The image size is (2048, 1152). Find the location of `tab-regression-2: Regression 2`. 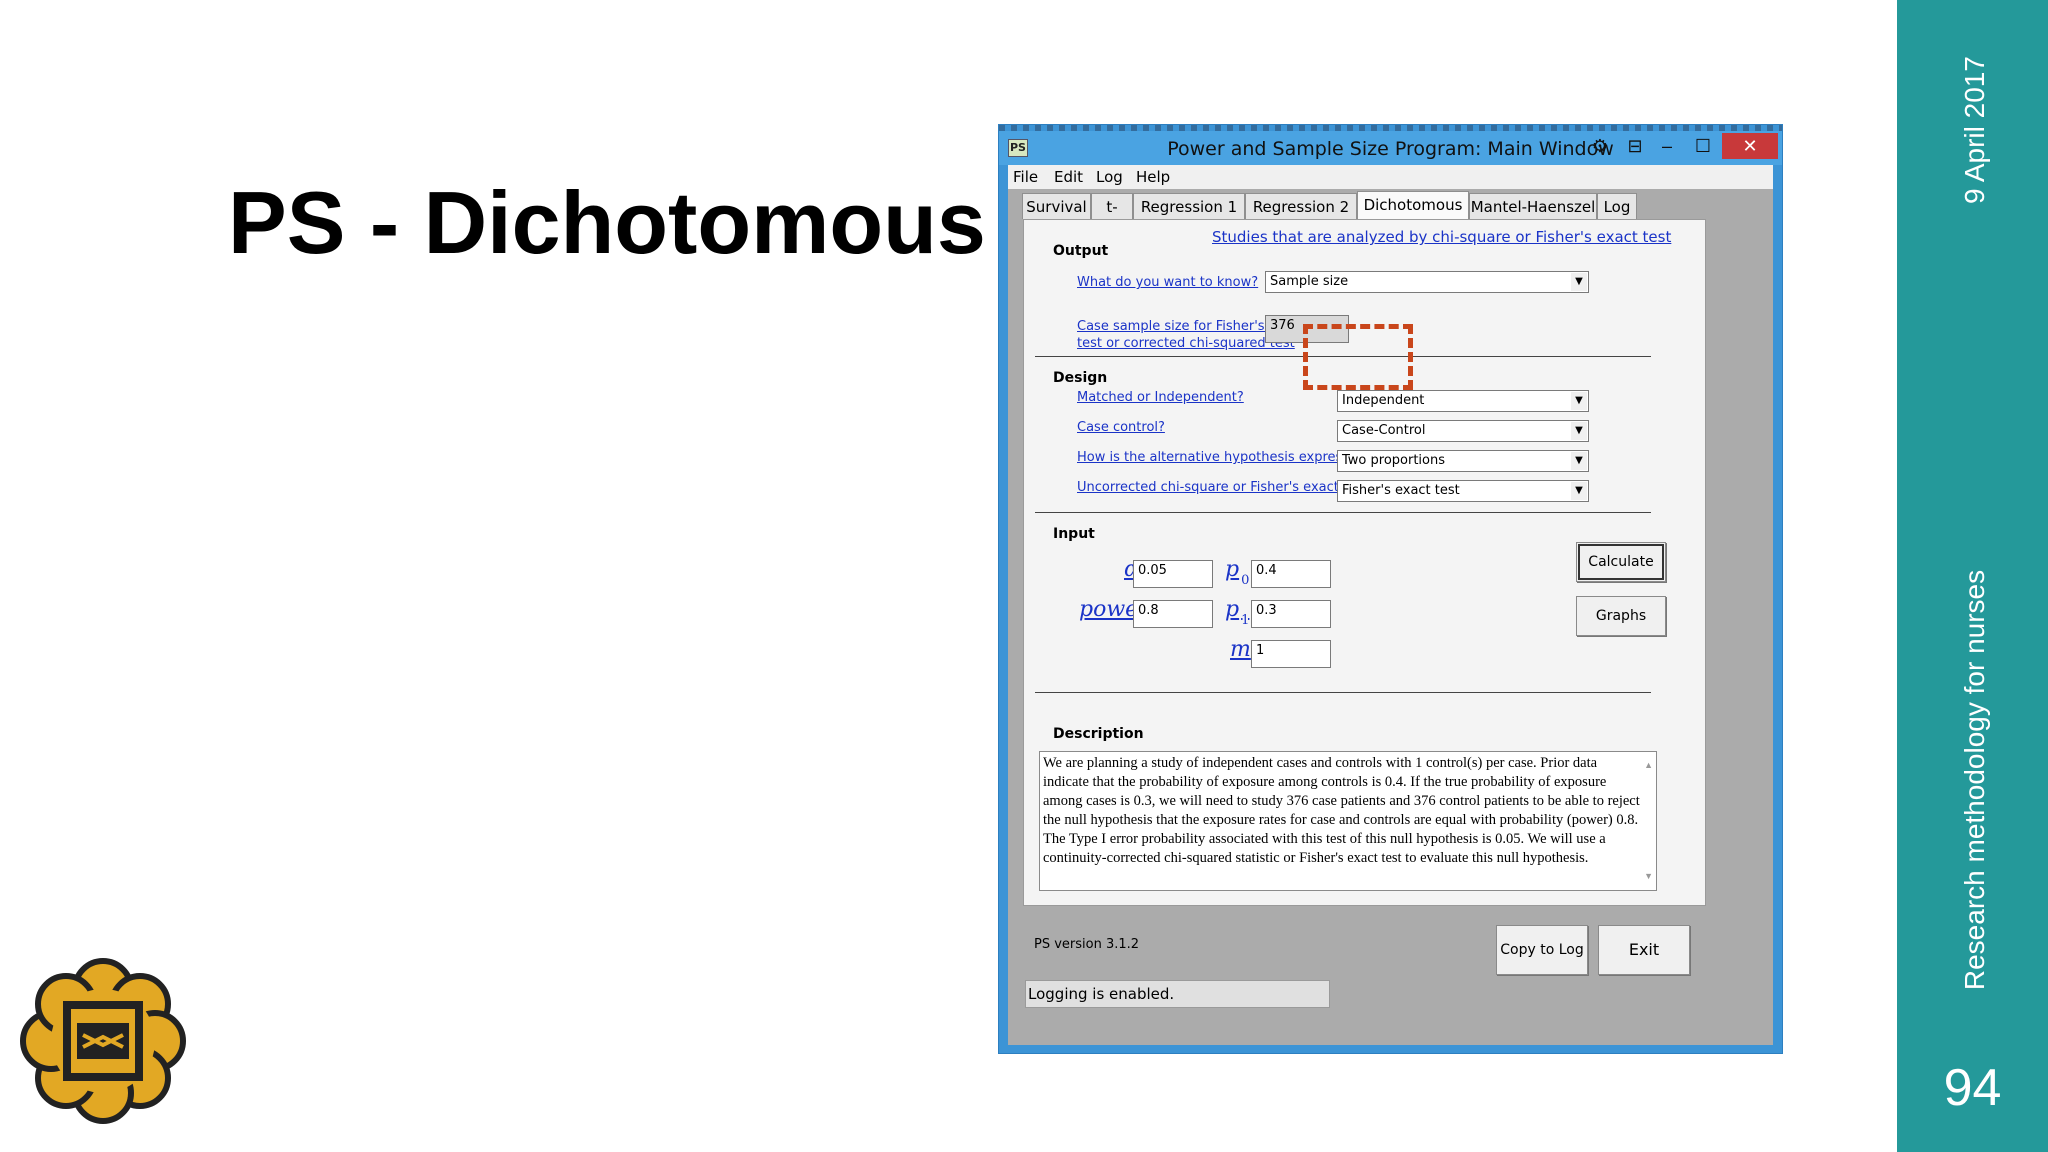

tab-regression-2: Regression 2 is located at coordinates (1301, 206).